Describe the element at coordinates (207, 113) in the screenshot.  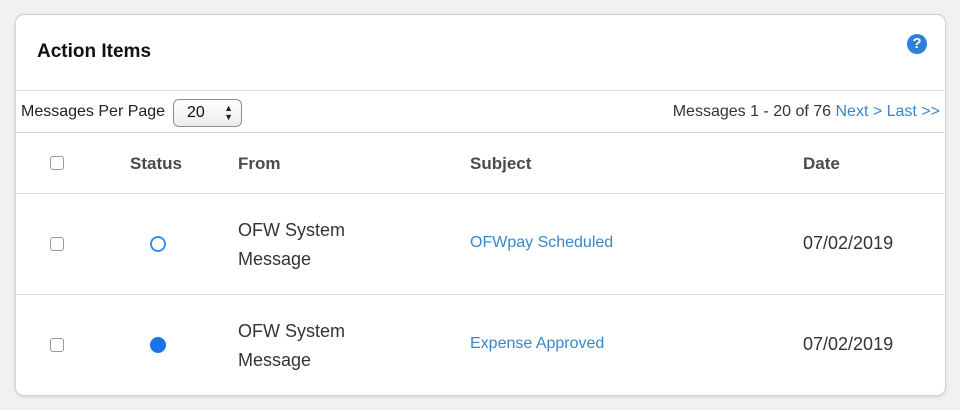
I see `messages-per-page-select: 20 ▲ ▼` at that location.